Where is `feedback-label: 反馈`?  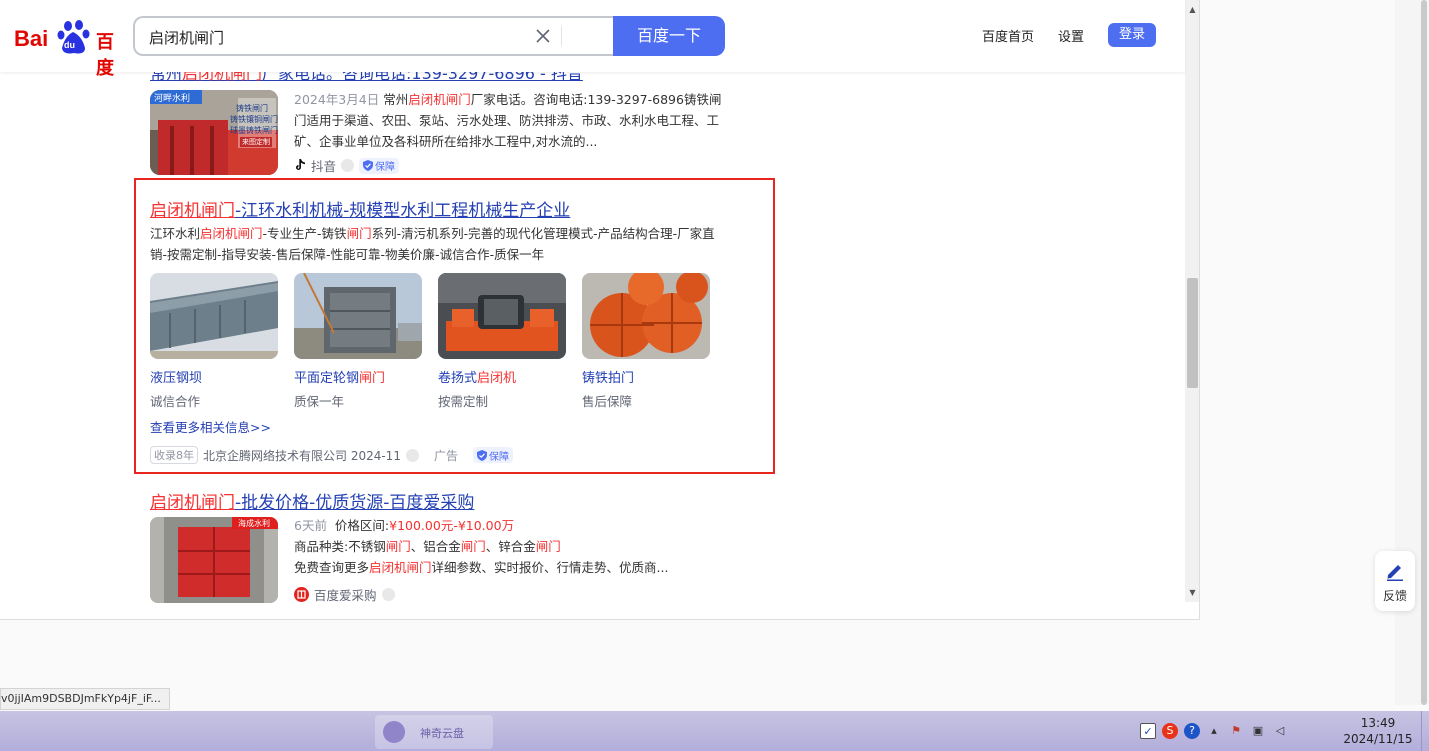
feedback-label: 反馈 is located at coordinates (1394, 596).